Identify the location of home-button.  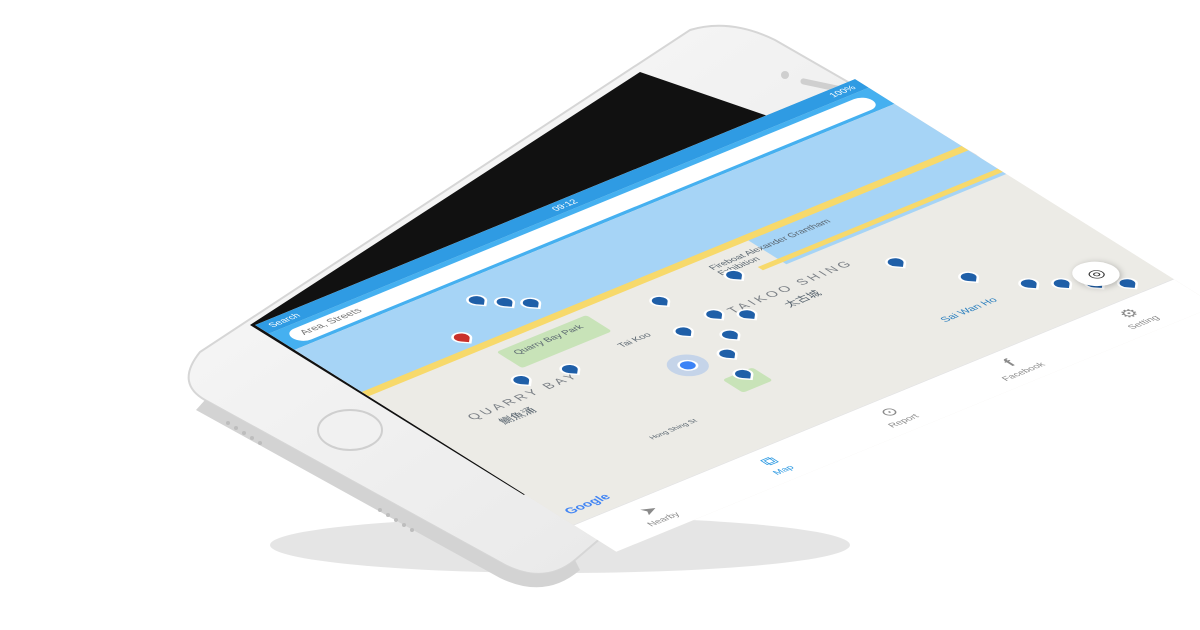
(350, 430).